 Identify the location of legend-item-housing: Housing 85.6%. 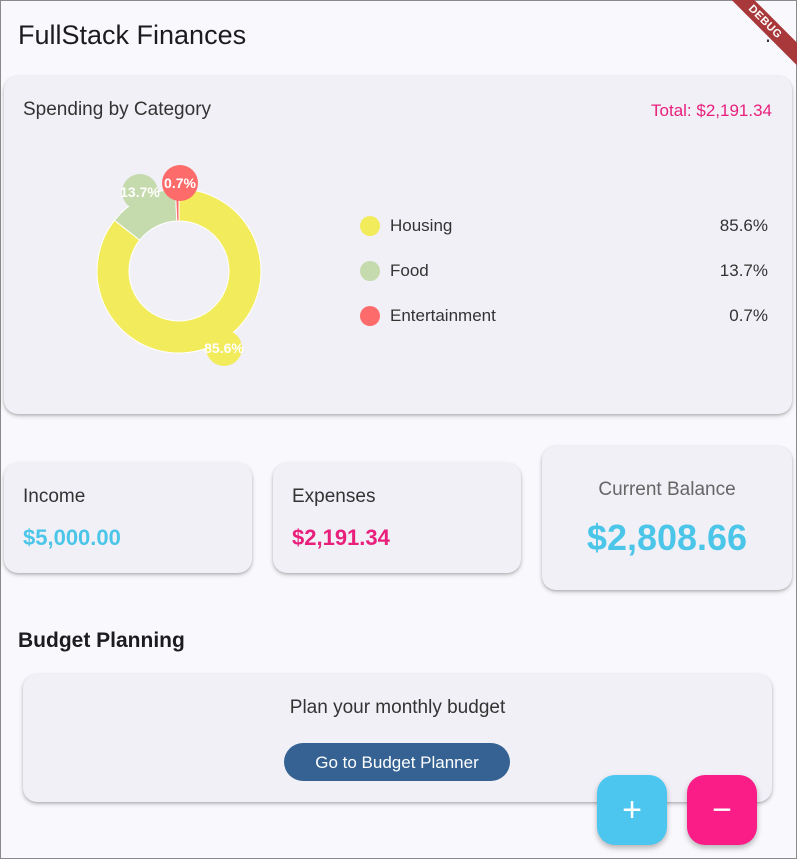
(564, 227).